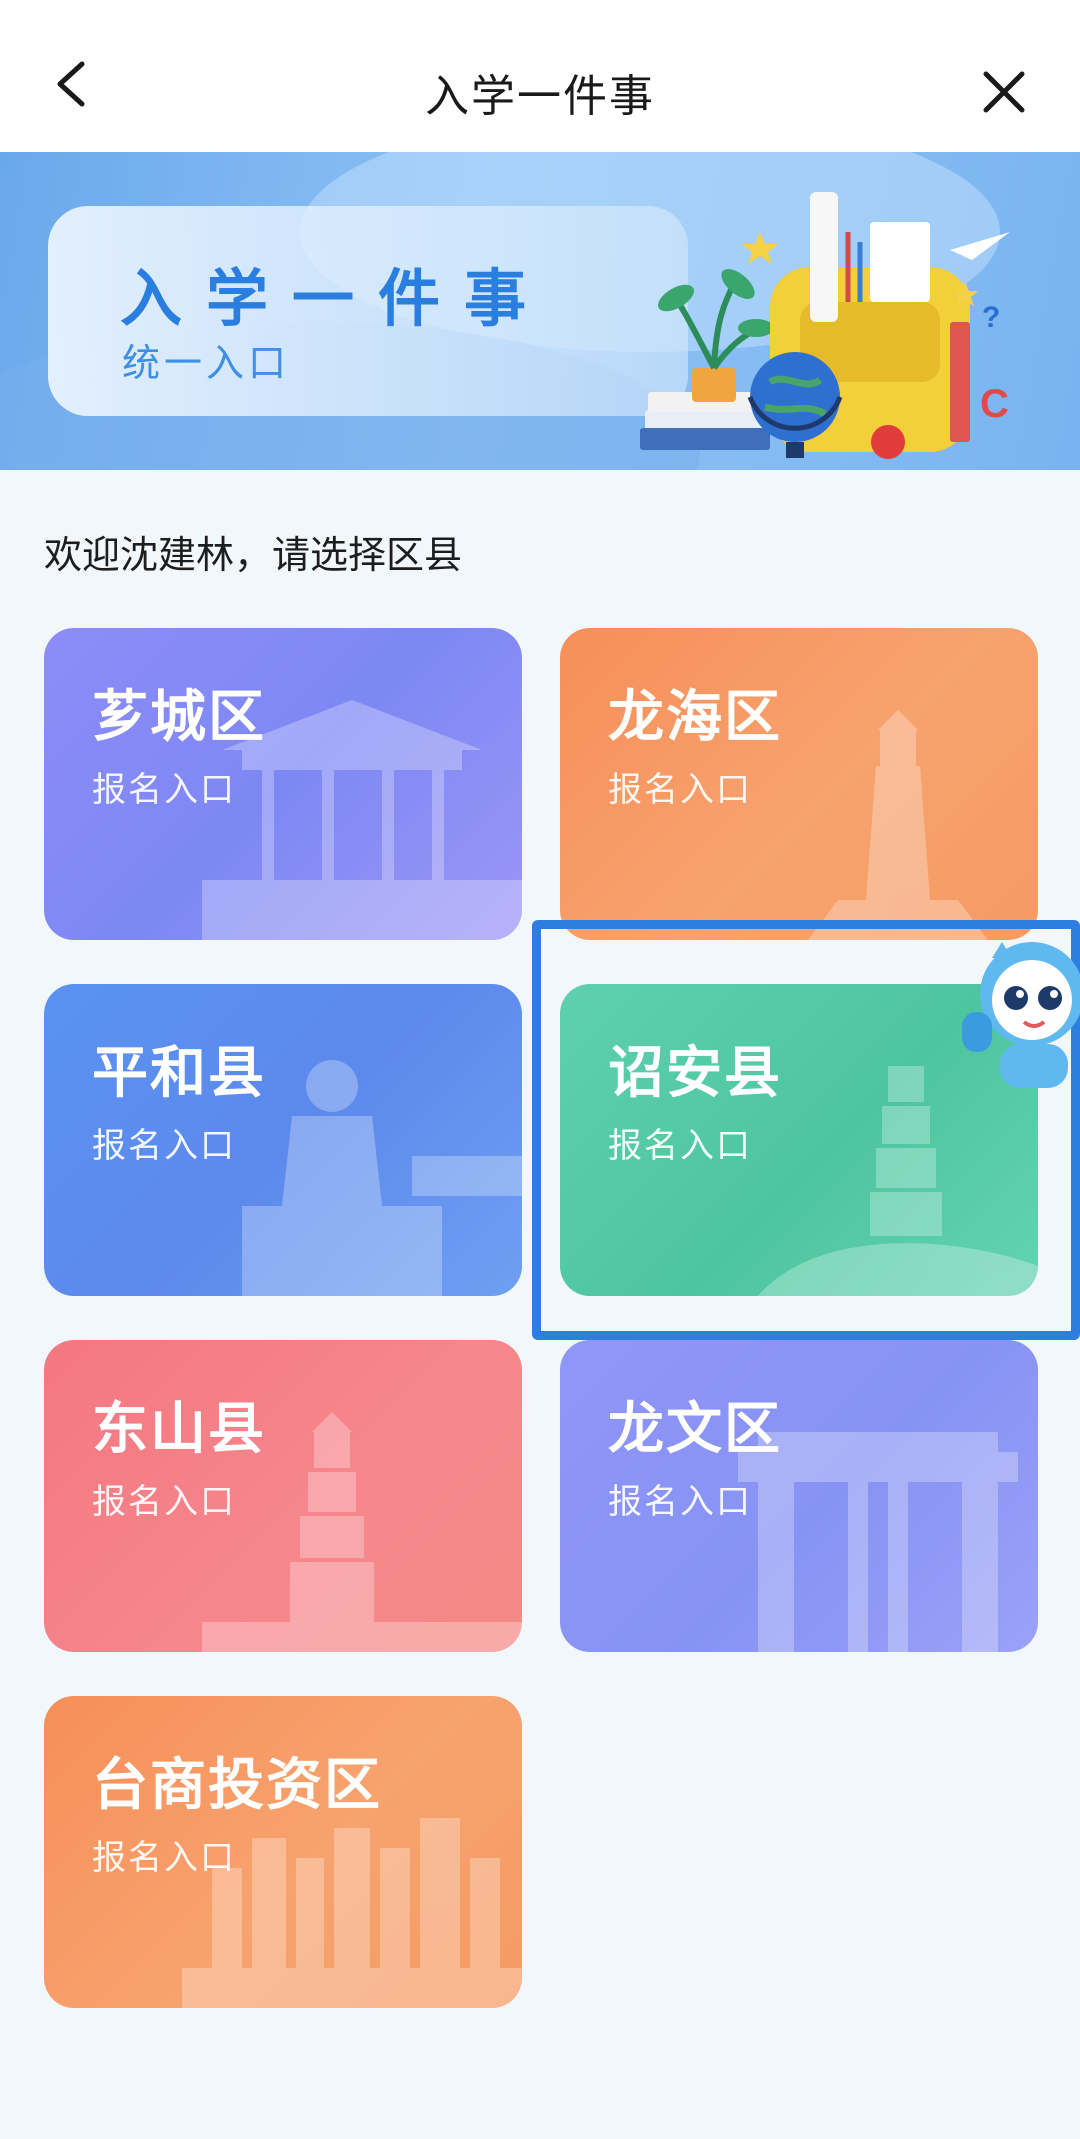 This screenshot has height=2139, width=1080. What do you see at coordinates (695, 717) in the screenshot?
I see `district-name: 龙海区` at bounding box center [695, 717].